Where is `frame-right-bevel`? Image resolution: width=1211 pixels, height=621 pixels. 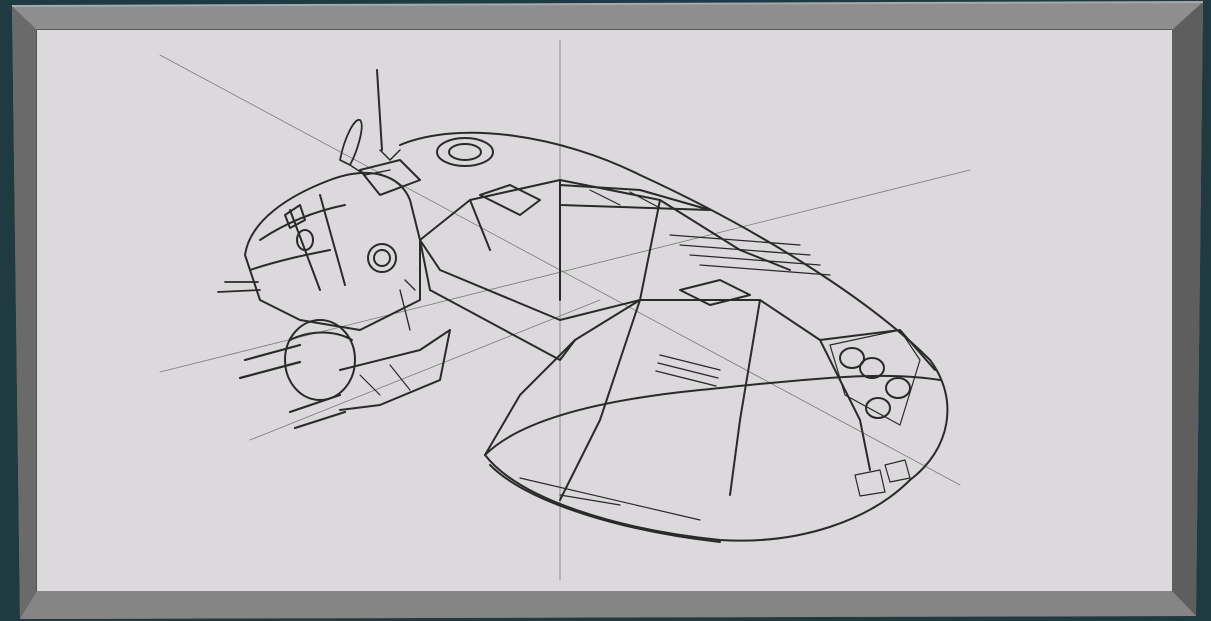 frame-right-bevel is located at coordinates (1187, 309).